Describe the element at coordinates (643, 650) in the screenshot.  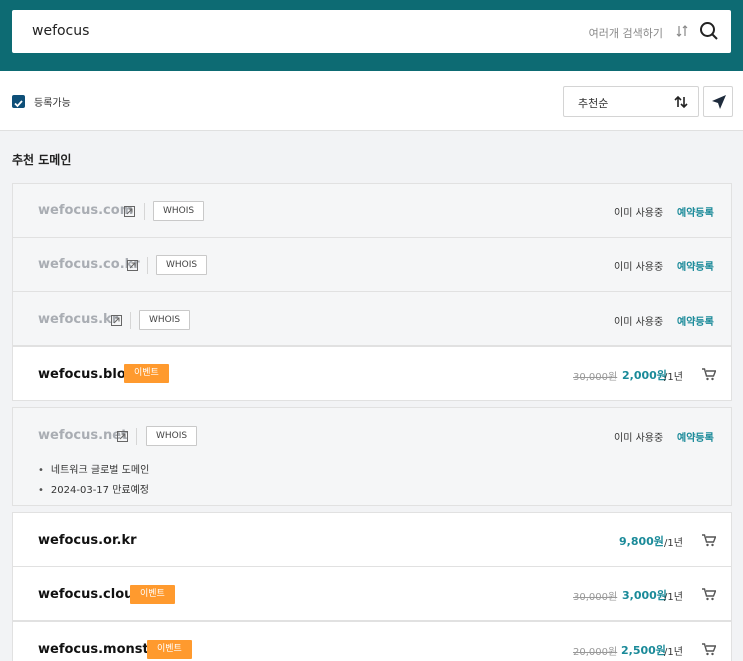
I see `sale-price: 2,500원` at that location.